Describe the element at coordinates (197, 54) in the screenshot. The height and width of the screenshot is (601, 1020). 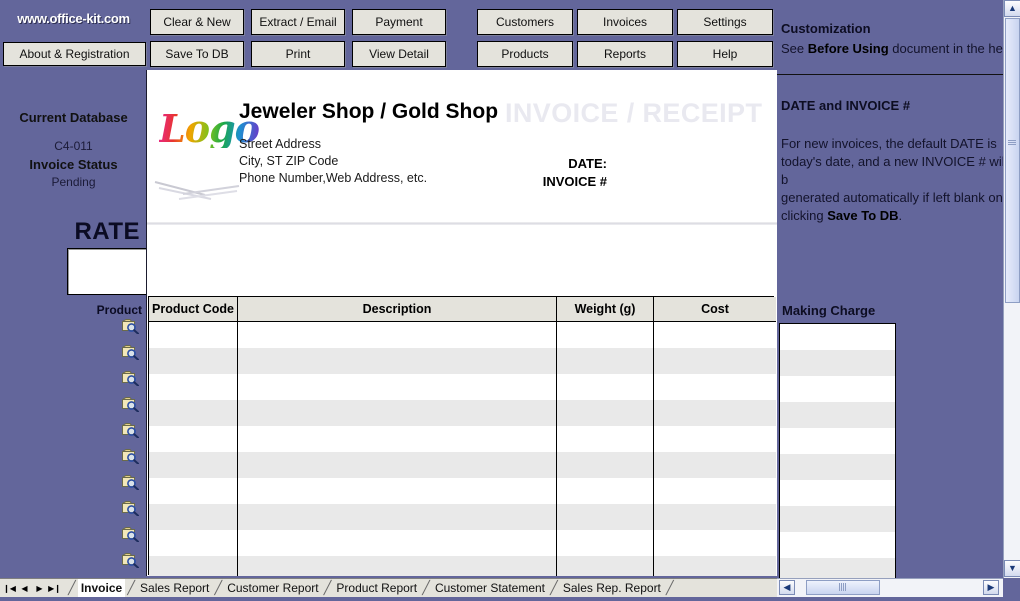
I see `save-to-db-button: Save To DB` at that location.